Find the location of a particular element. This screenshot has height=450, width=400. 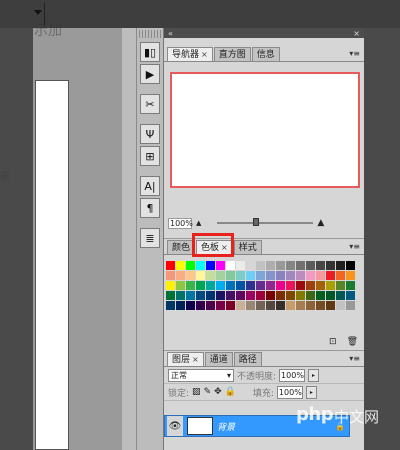

character-icon: A| is located at coordinates (150, 186).